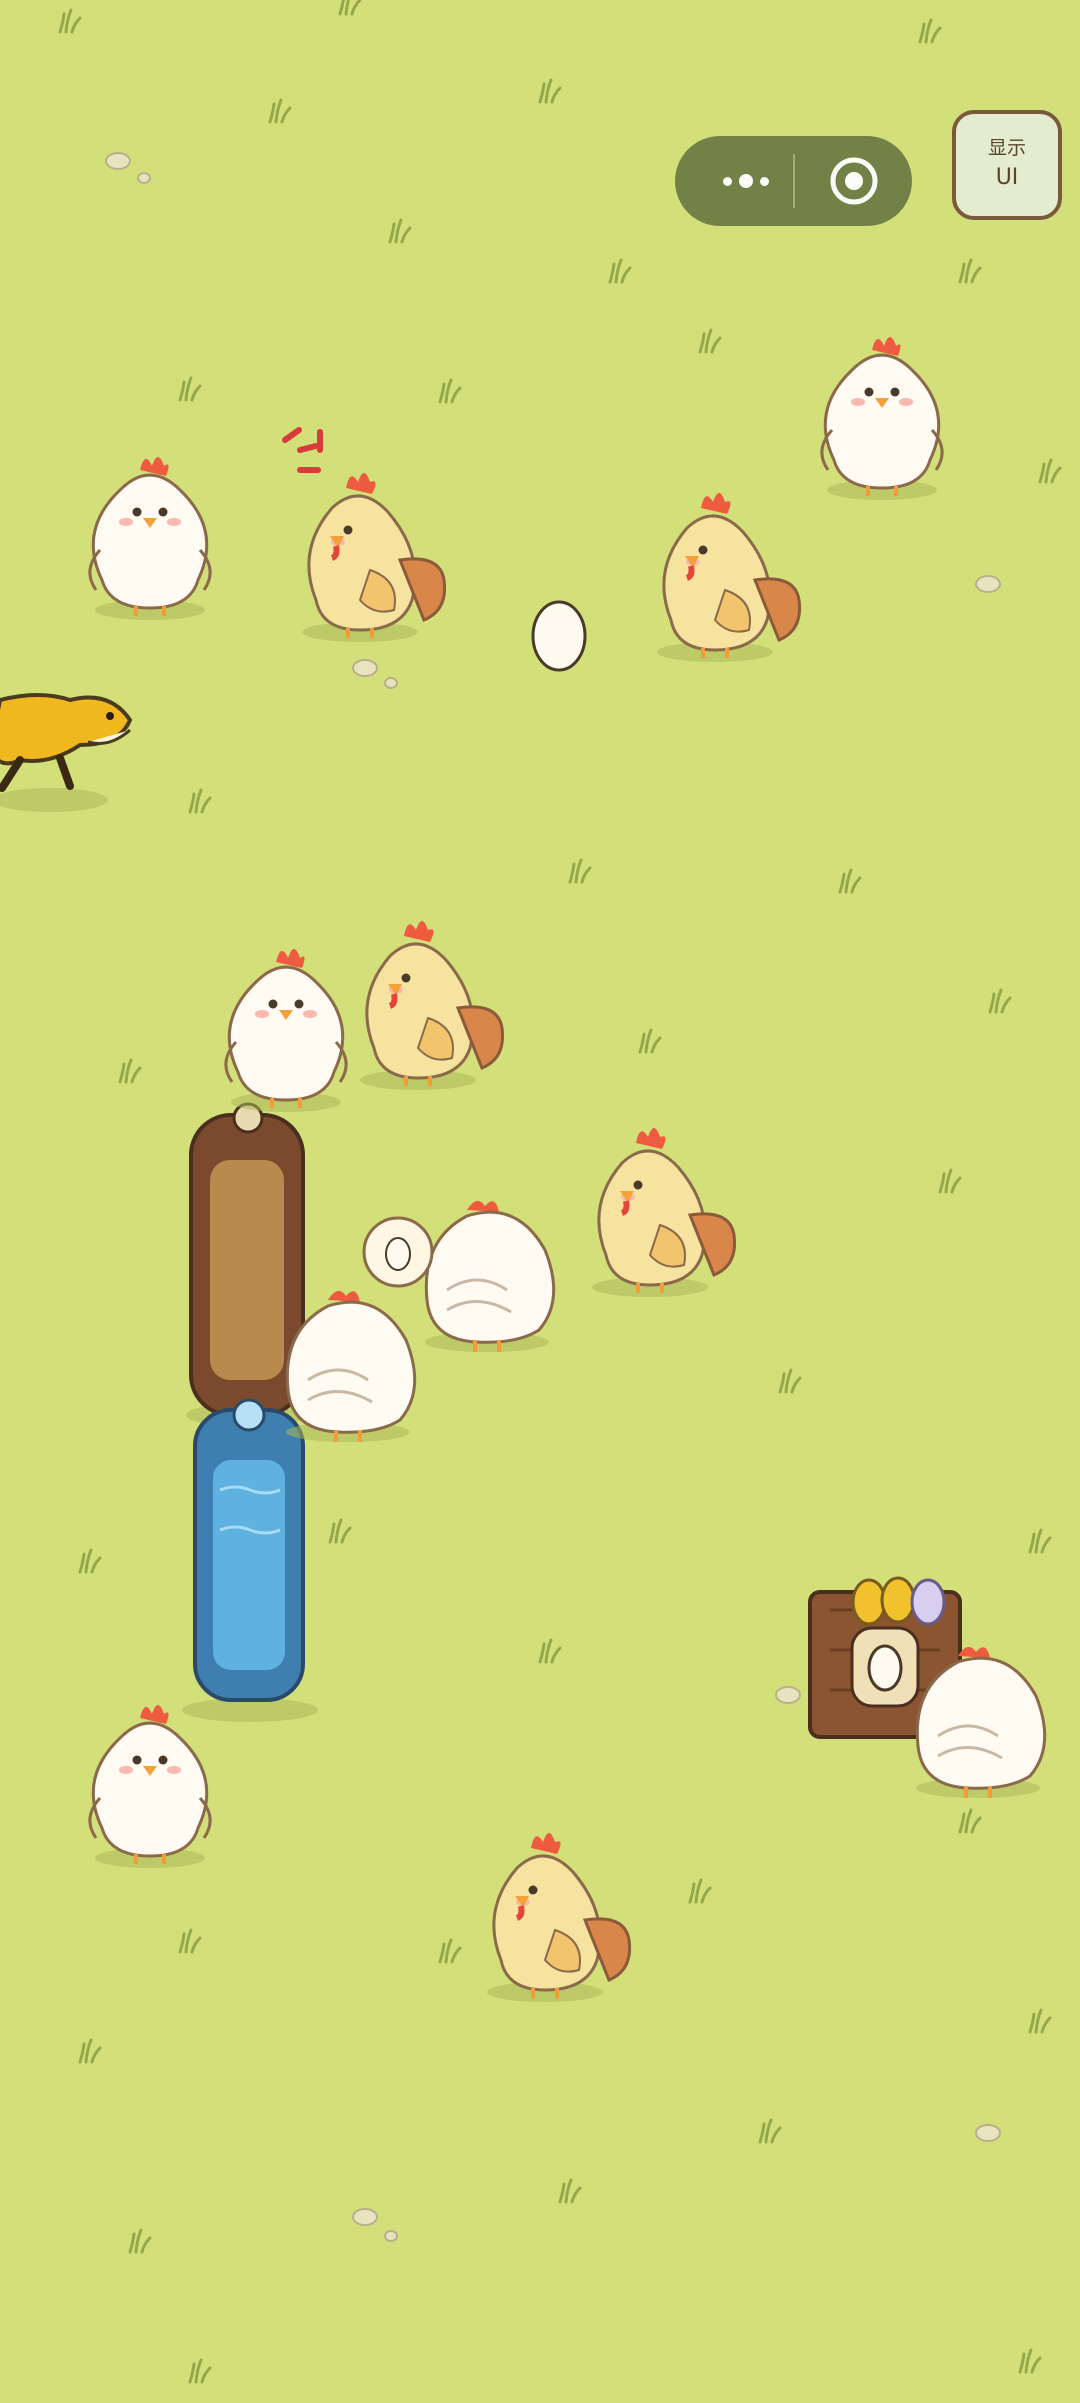  What do you see at coordinates (398, 1252) in the screenshot?
I see `egg-thought-bubble` at bounding box center [398, 1252].